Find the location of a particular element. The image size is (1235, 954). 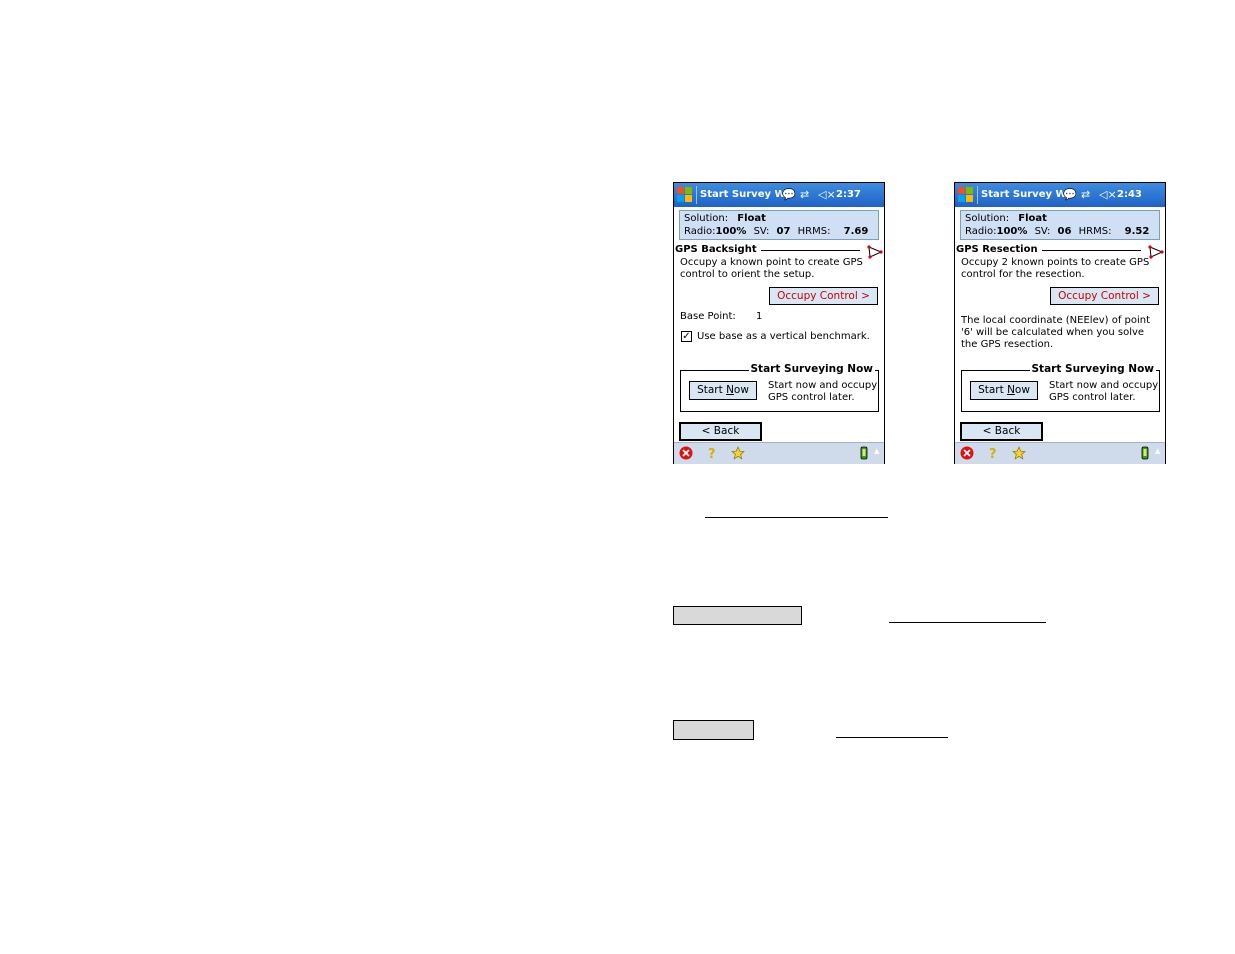

clock: 2:37 is located at coordinates (848, 194).